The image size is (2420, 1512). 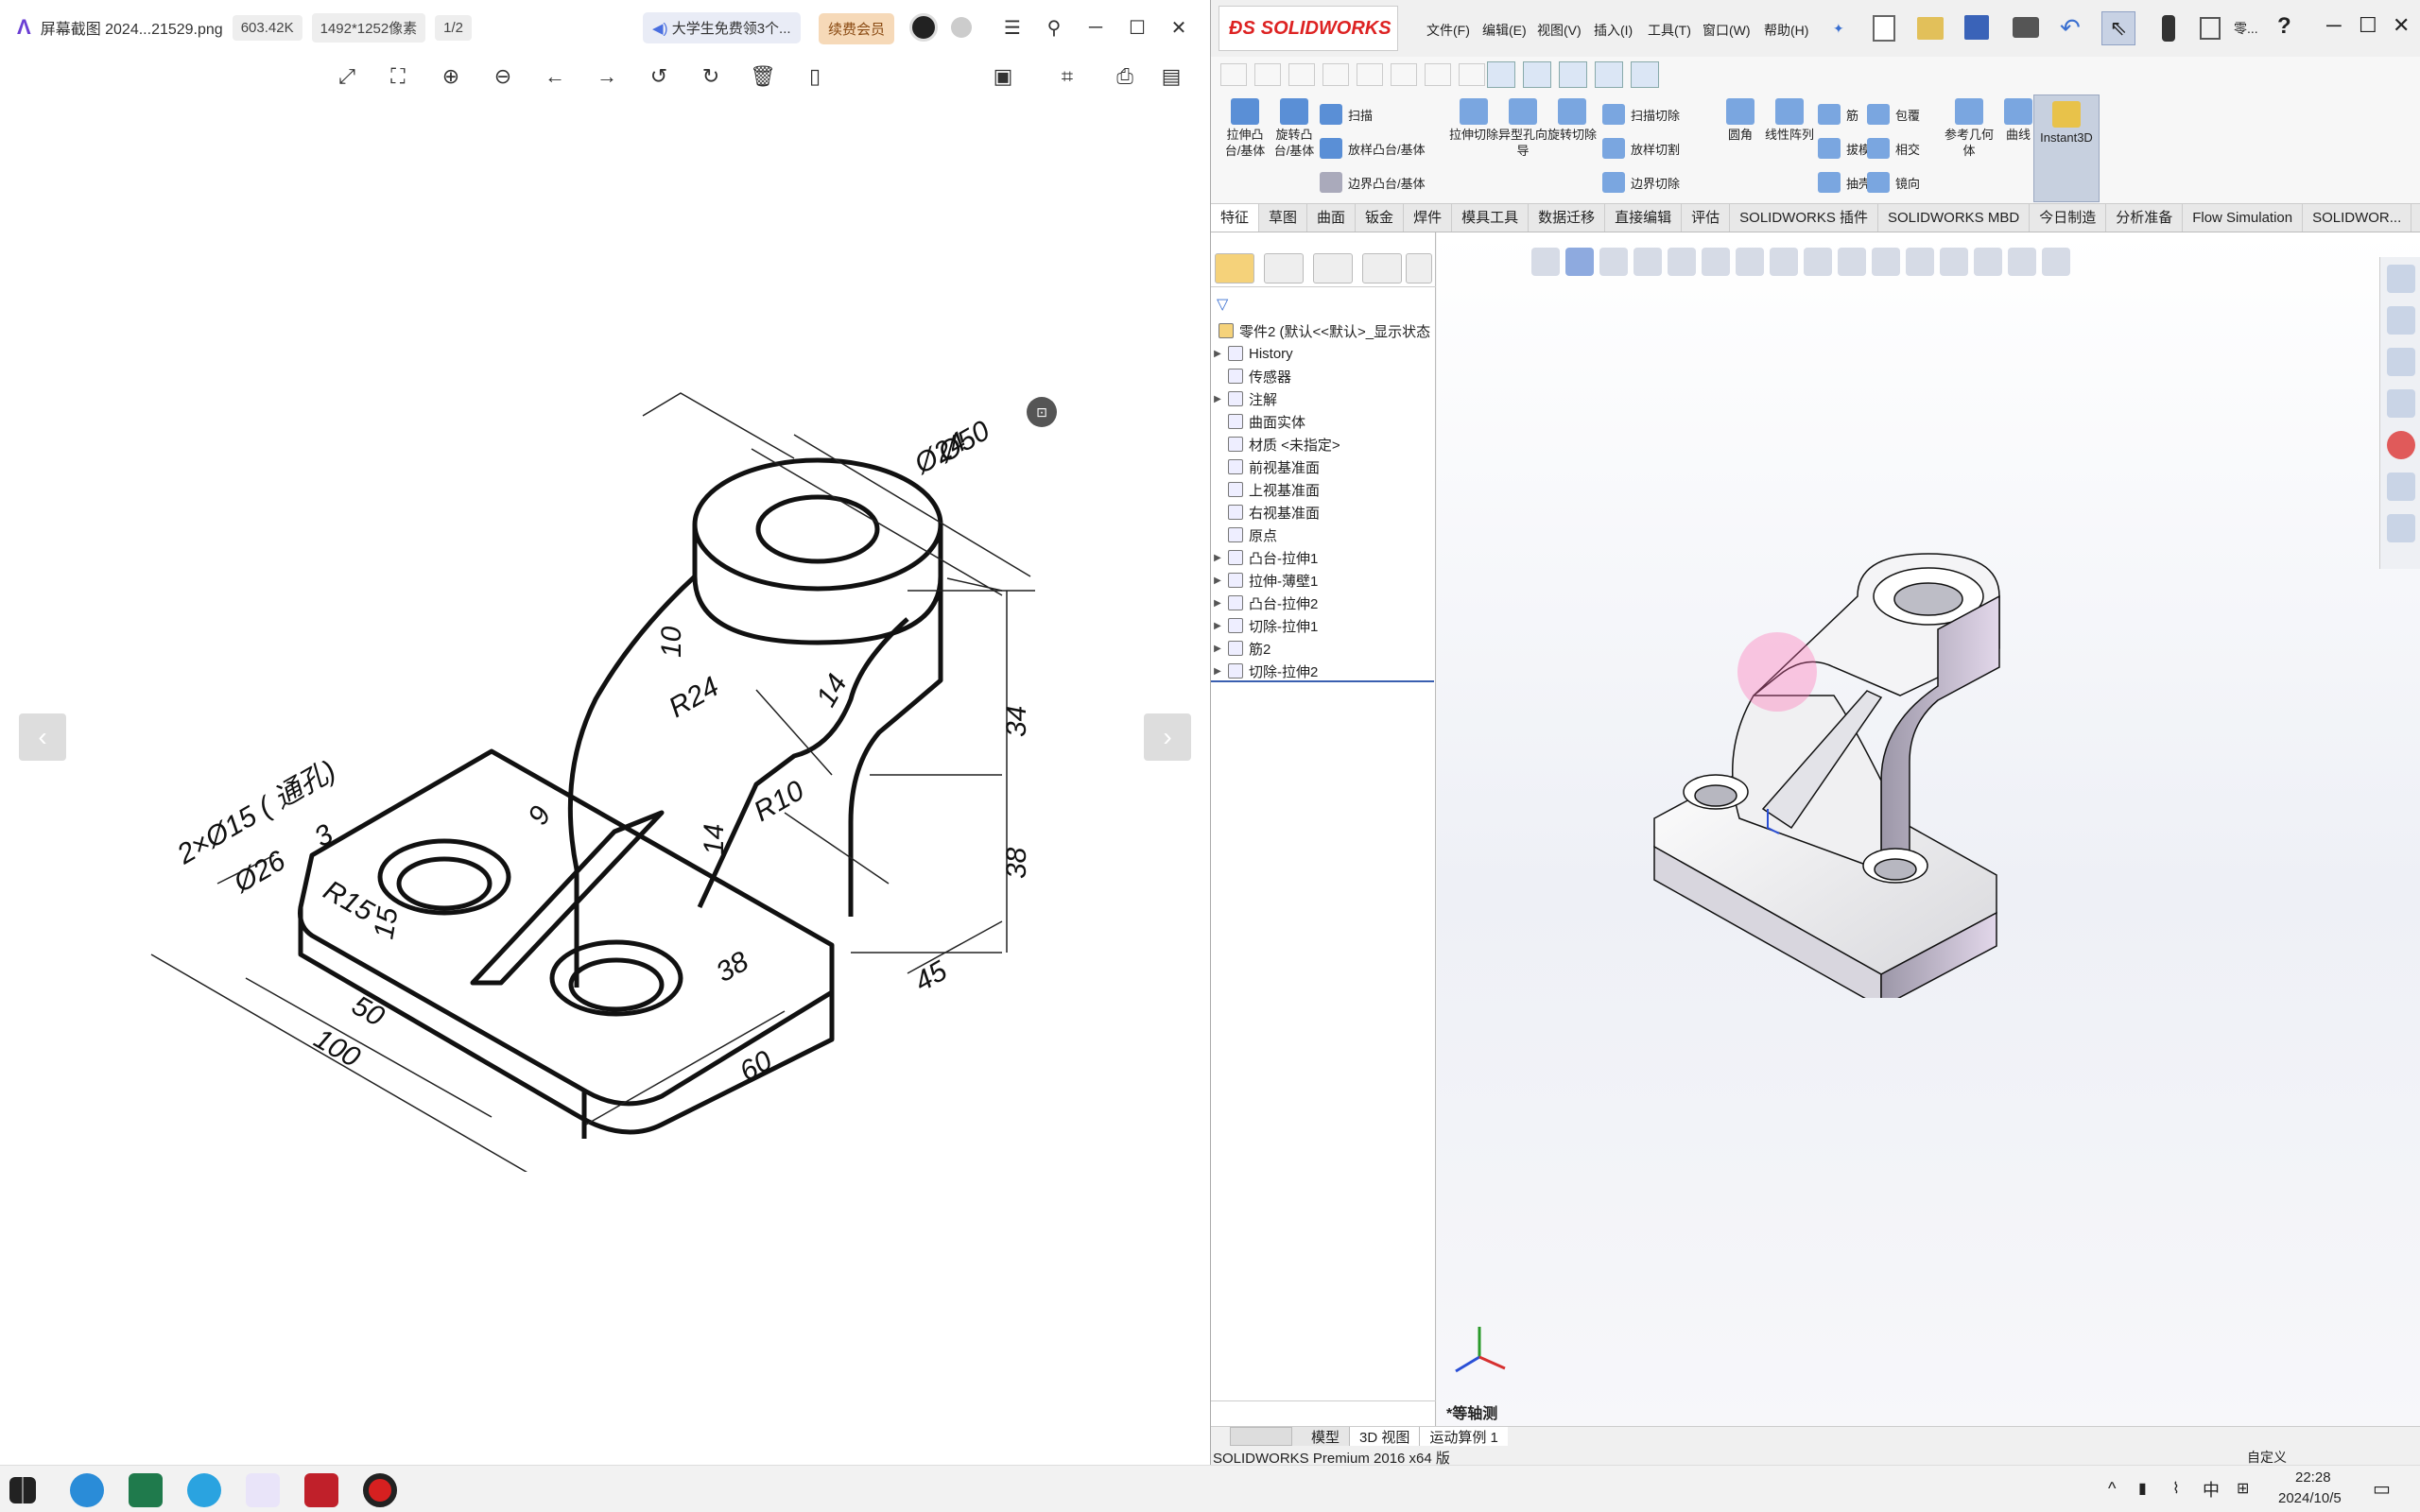 What do you see at coordinates (2026, 27) in the screenshot?
I see `print-icon` at bounding box center [2026, 27].